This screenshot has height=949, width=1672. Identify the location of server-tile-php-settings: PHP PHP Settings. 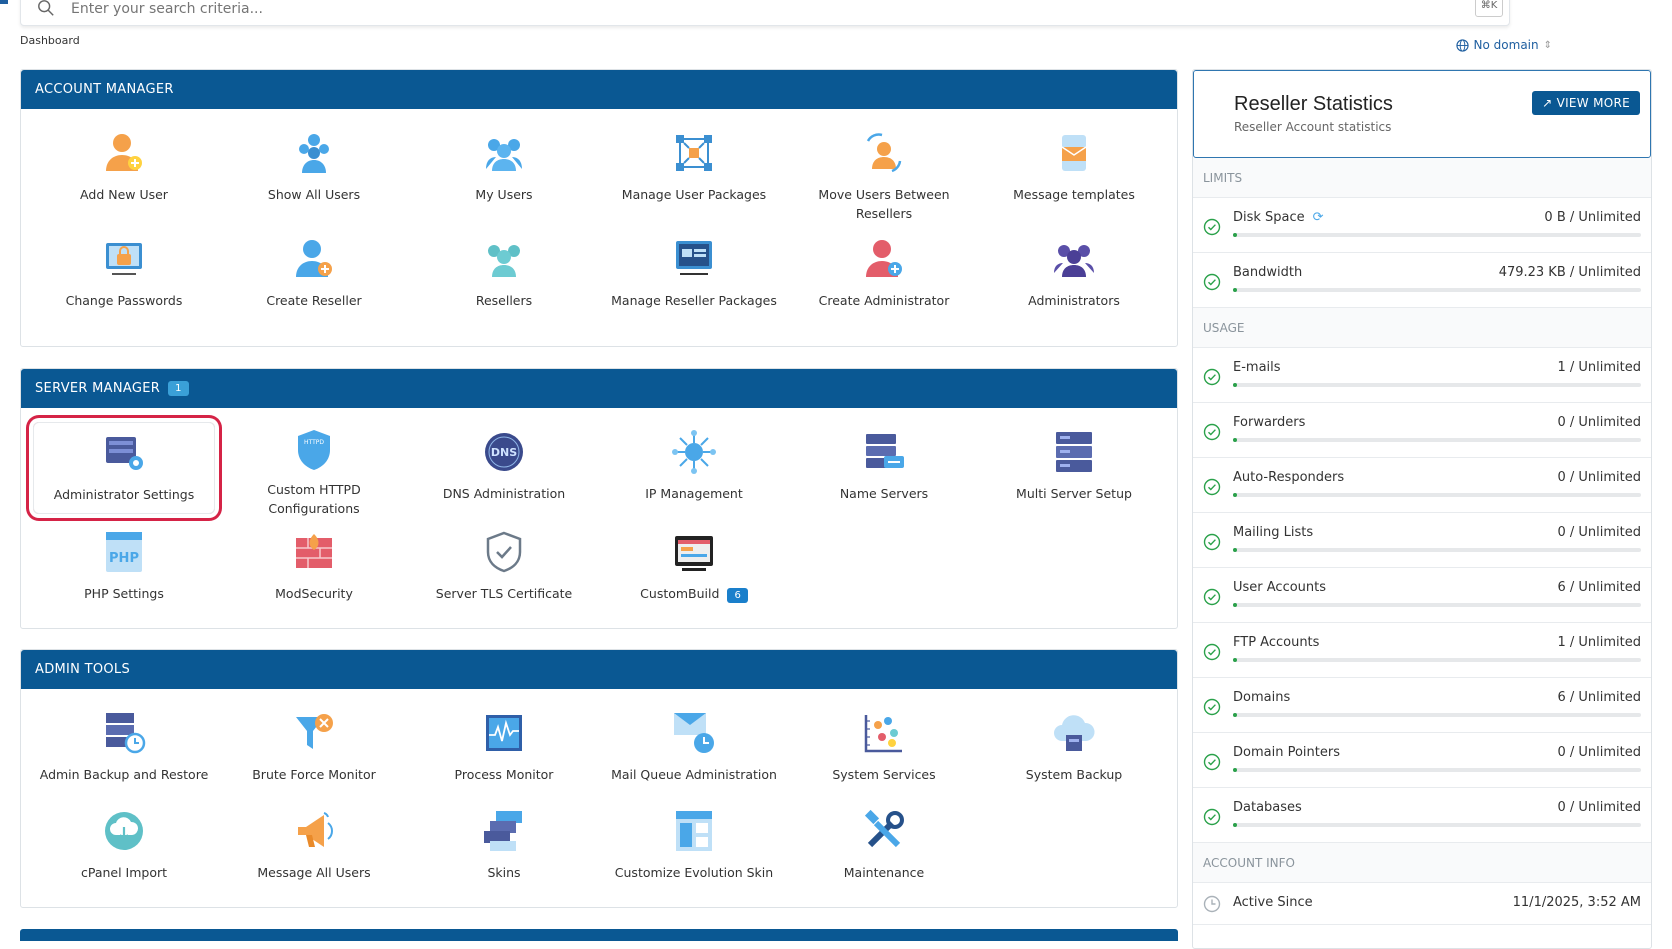
(124, 567).